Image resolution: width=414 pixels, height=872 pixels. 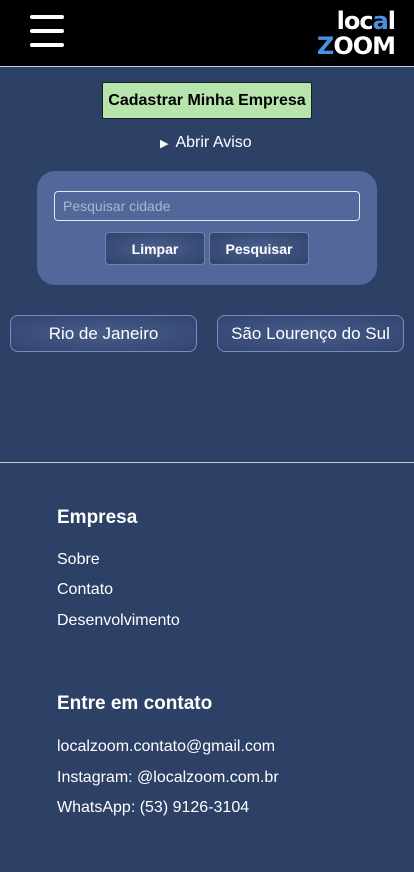 What do you see at coordinates (97, 517) in the screenshot?
I see `footer-company-heading: Empresa` at bounding box center [97, 517].